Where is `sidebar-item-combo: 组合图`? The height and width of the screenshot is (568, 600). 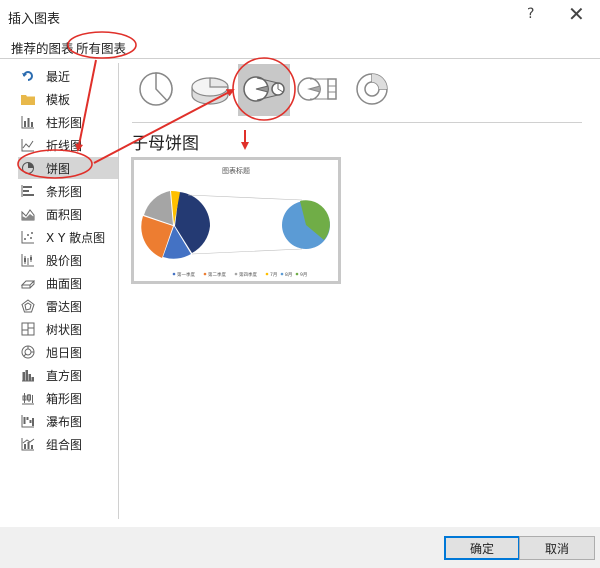
sidebar-item-combo: 组合图 is located at coordinates (68, 444).